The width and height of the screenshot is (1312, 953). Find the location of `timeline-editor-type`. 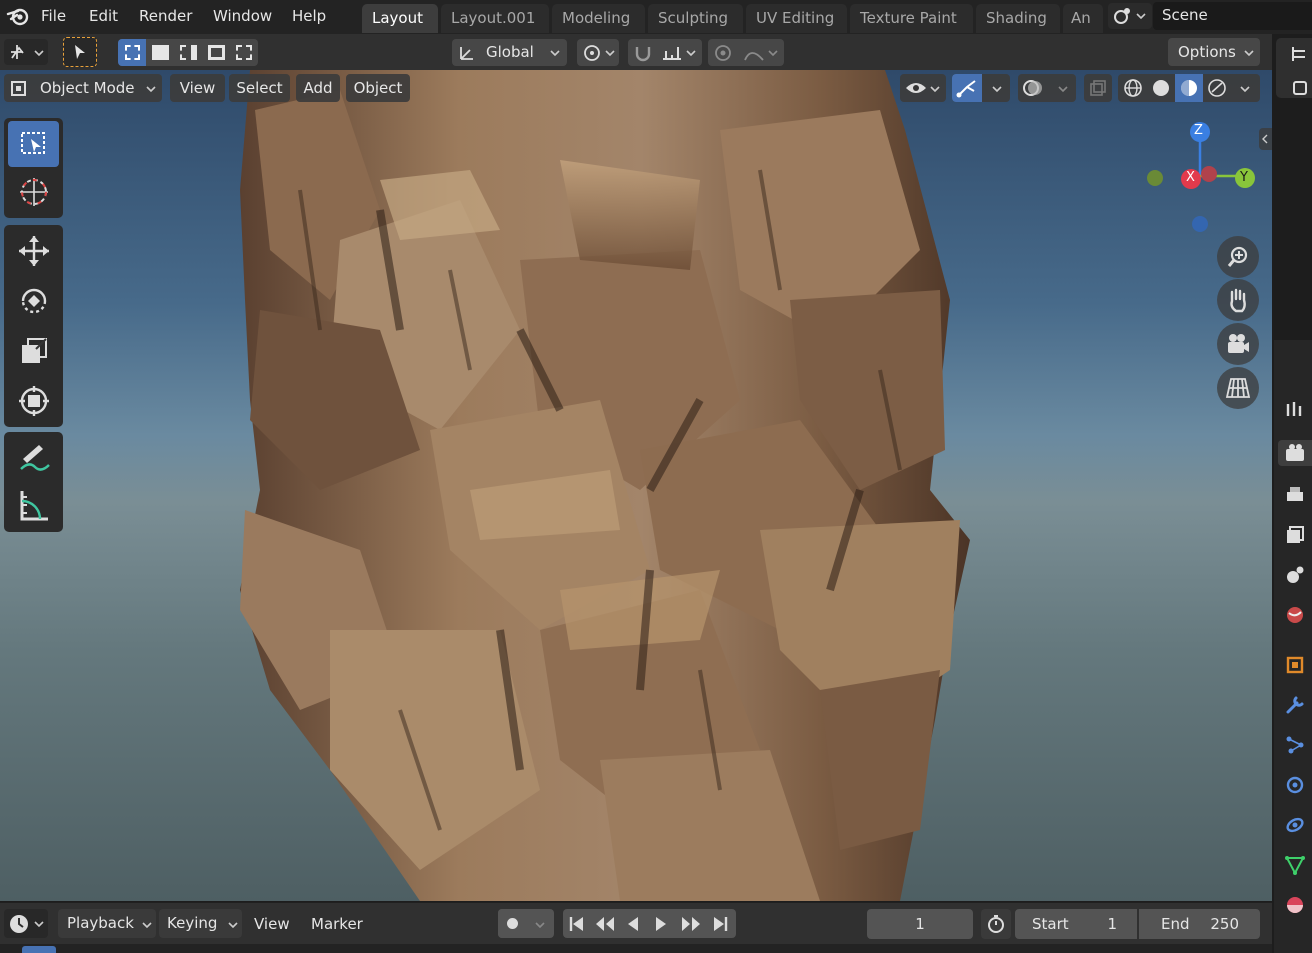

timeline-editor-type is located at coordinates (26, 923).